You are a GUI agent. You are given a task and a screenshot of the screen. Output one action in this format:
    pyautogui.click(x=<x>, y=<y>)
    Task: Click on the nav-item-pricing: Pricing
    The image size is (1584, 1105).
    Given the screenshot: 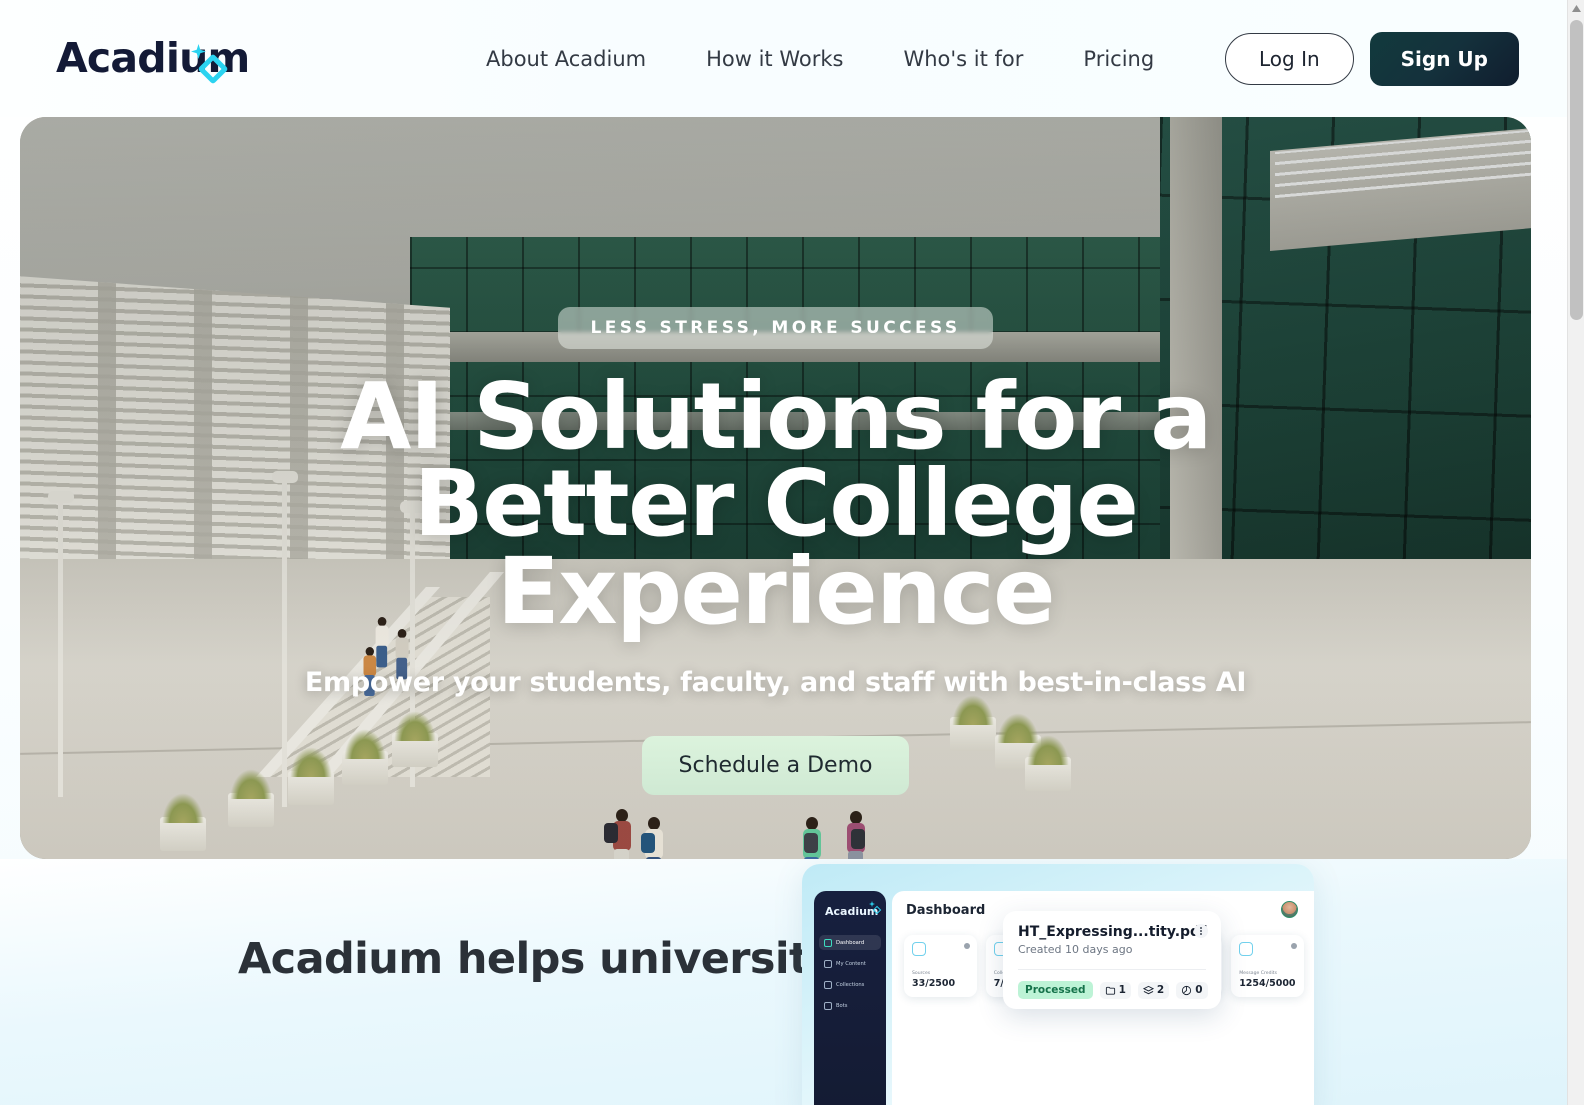 What is the action you would take?
    pyautogui.click(x=1118, y=59)
    